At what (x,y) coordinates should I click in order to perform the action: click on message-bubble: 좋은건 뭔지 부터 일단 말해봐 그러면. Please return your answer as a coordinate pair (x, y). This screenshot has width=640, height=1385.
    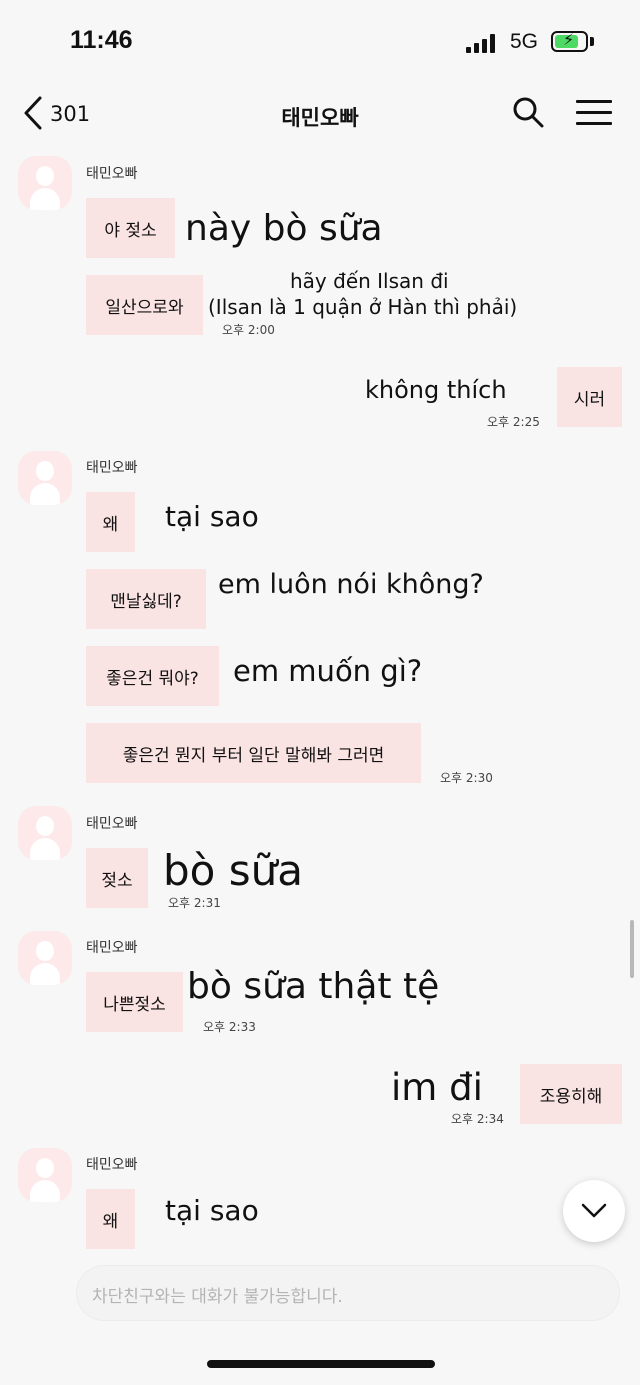
    Looking at the image, I should click on (253, 753).